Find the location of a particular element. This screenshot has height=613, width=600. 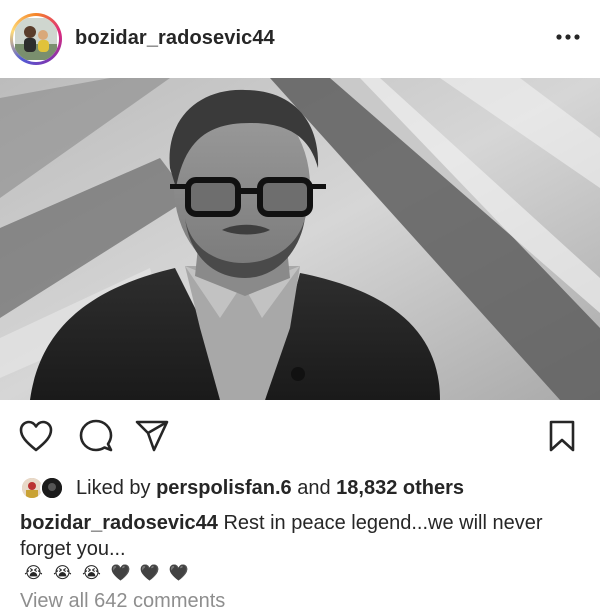

liker-avatars is located at coordinates (44, 488).